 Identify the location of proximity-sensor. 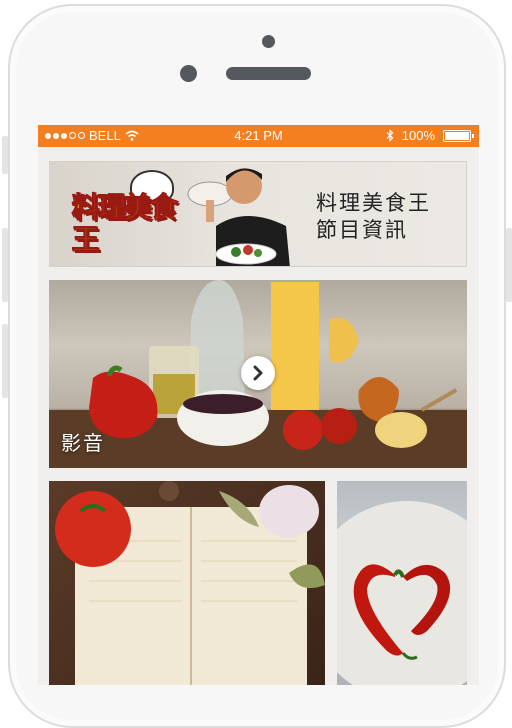
(188, 73).